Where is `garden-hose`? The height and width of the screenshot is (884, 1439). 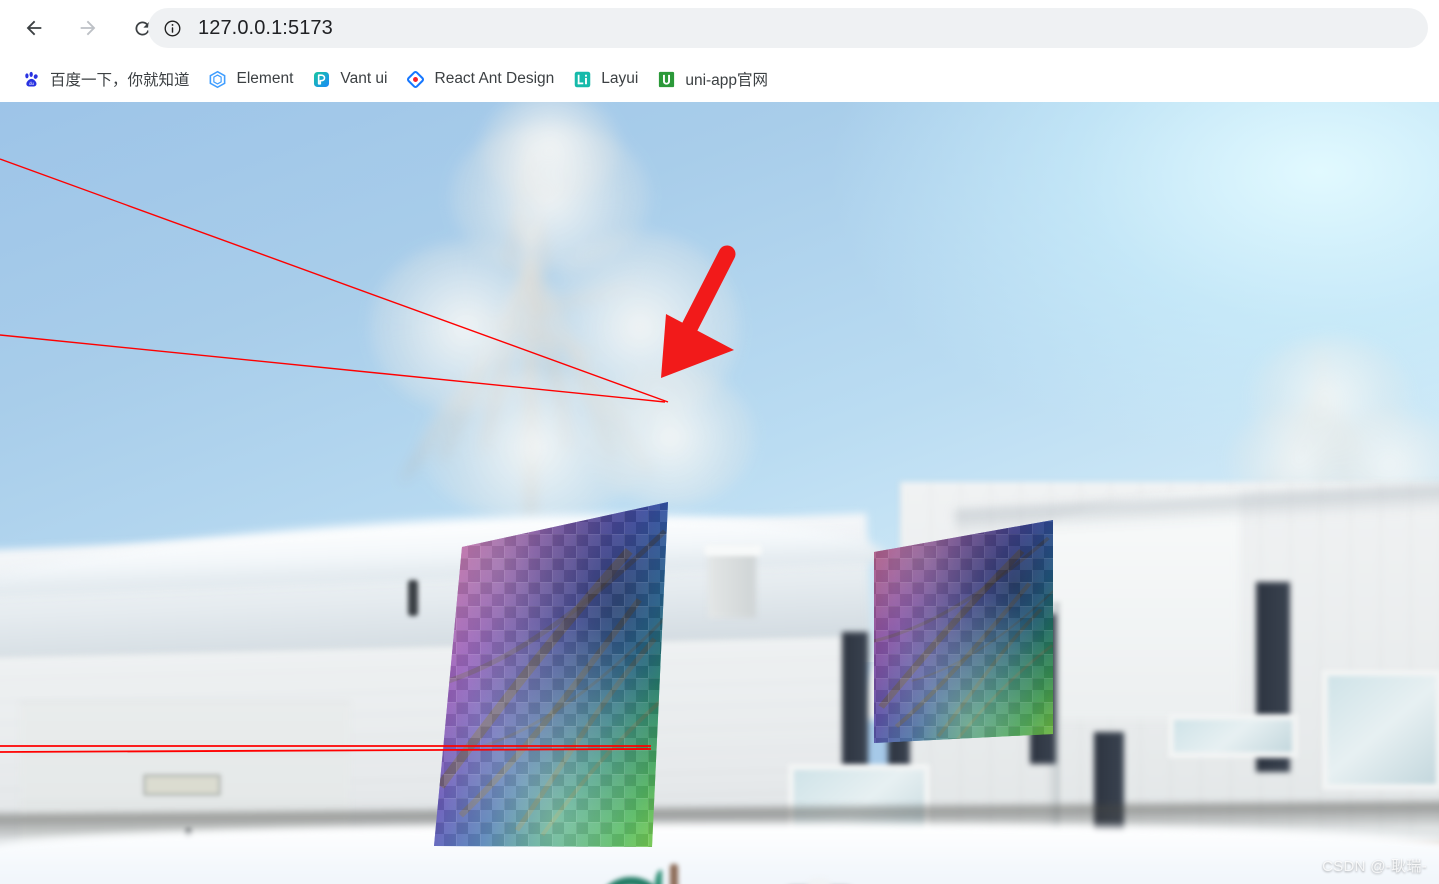
garden-hose is located at coordinates (662, 877).